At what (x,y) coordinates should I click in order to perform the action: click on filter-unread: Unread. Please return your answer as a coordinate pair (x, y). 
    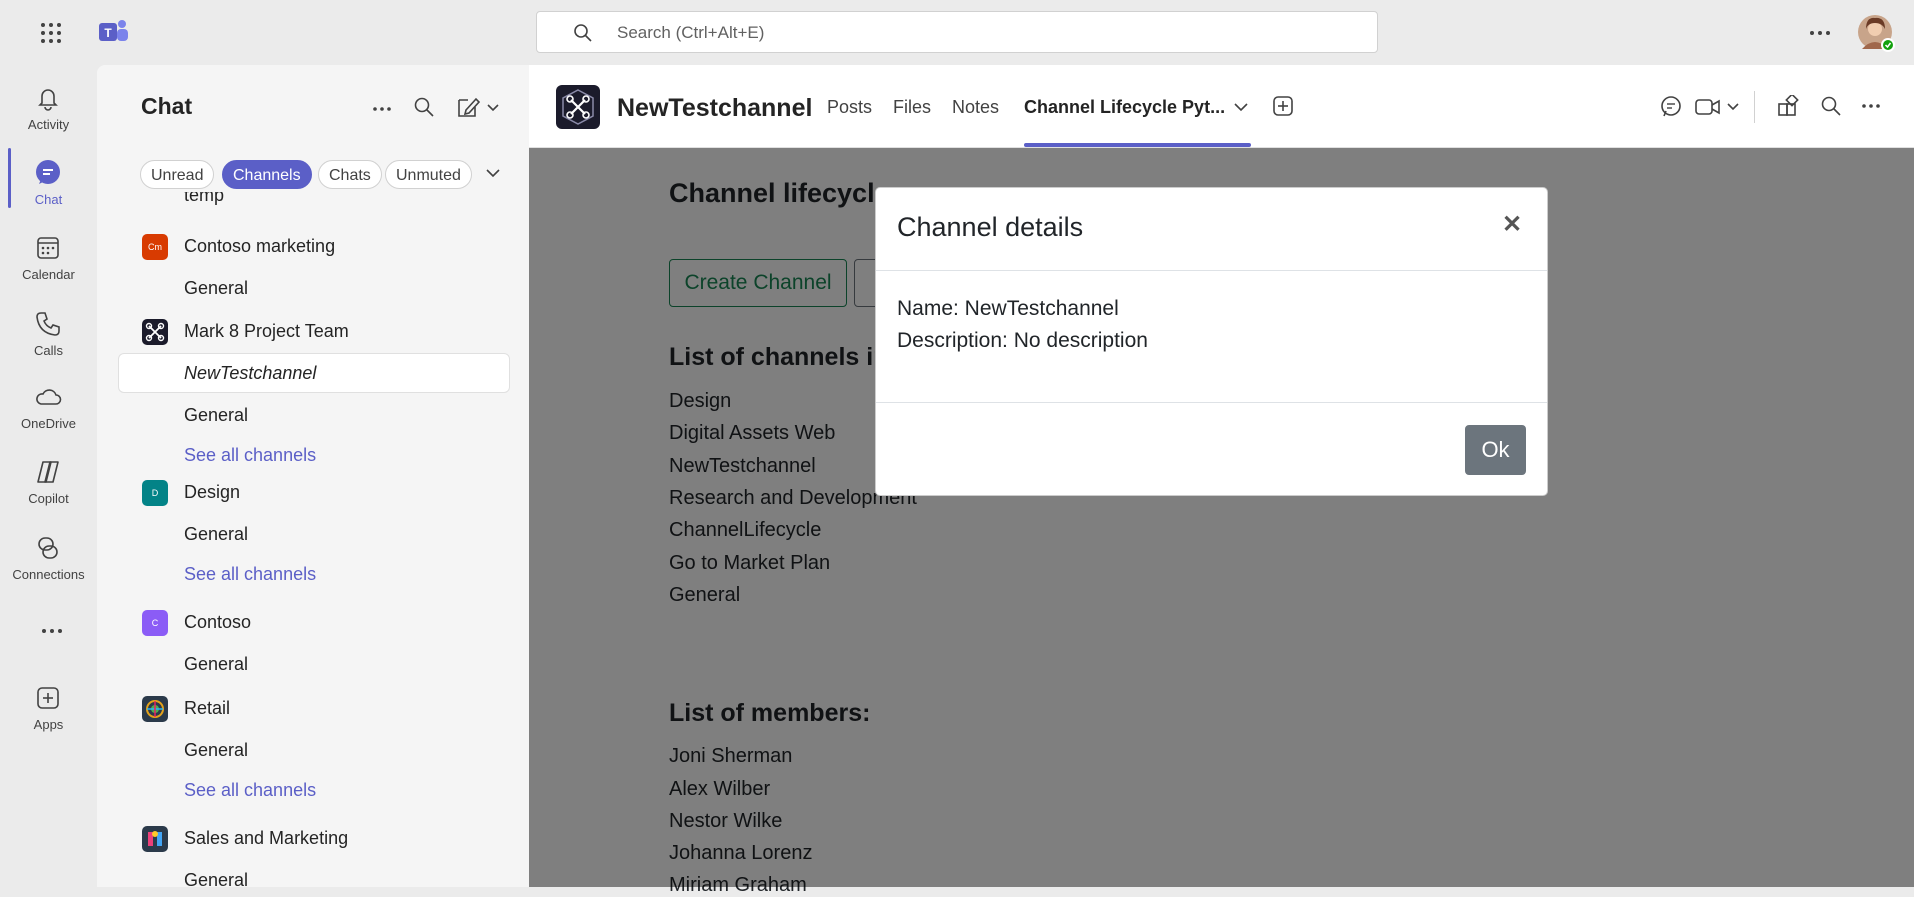
    Looking at the image, I should click on (177, 174).